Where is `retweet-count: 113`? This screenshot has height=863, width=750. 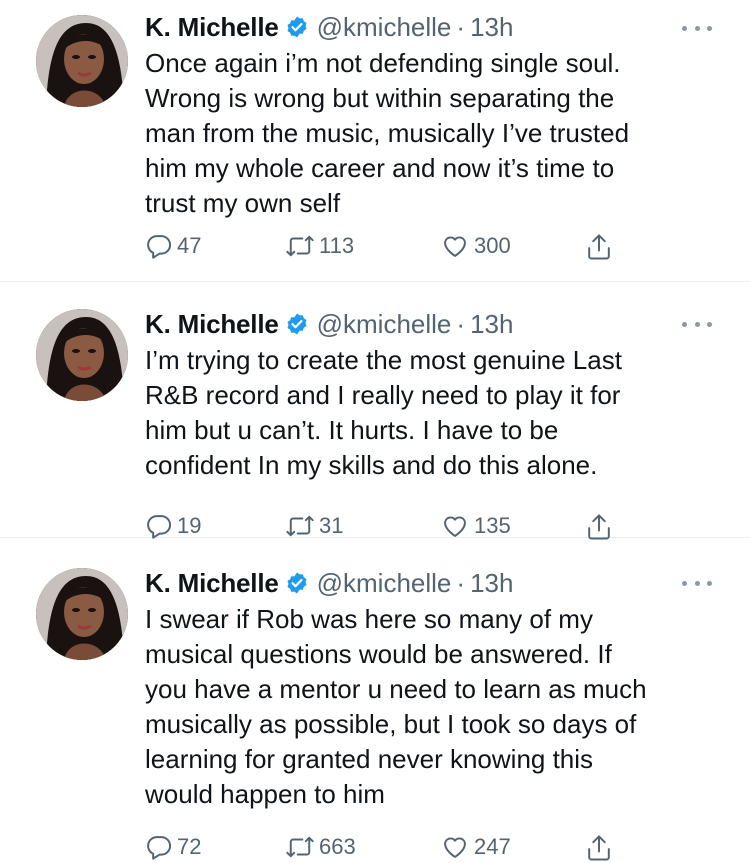
retweet-count: 113 is located at coordinates (337, 245).